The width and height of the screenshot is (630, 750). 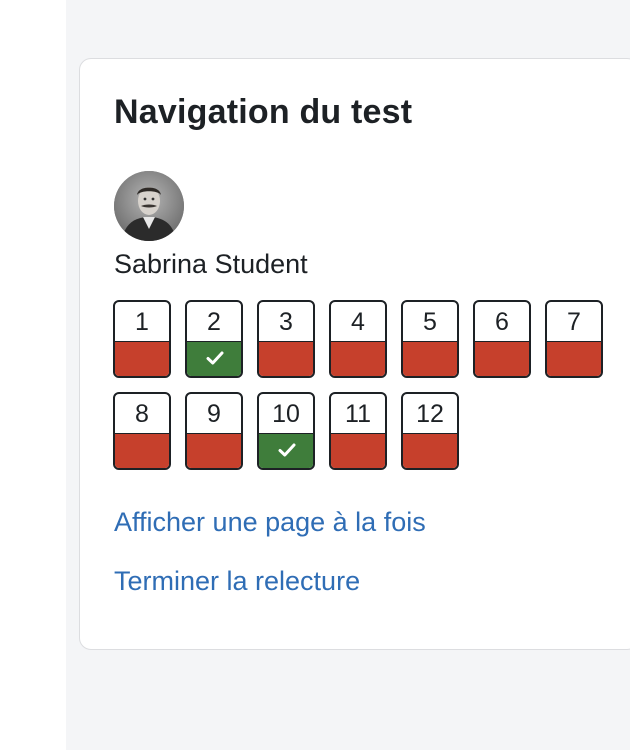 I want to click on block-title: Navigation du test, so click(x=263, y=112).